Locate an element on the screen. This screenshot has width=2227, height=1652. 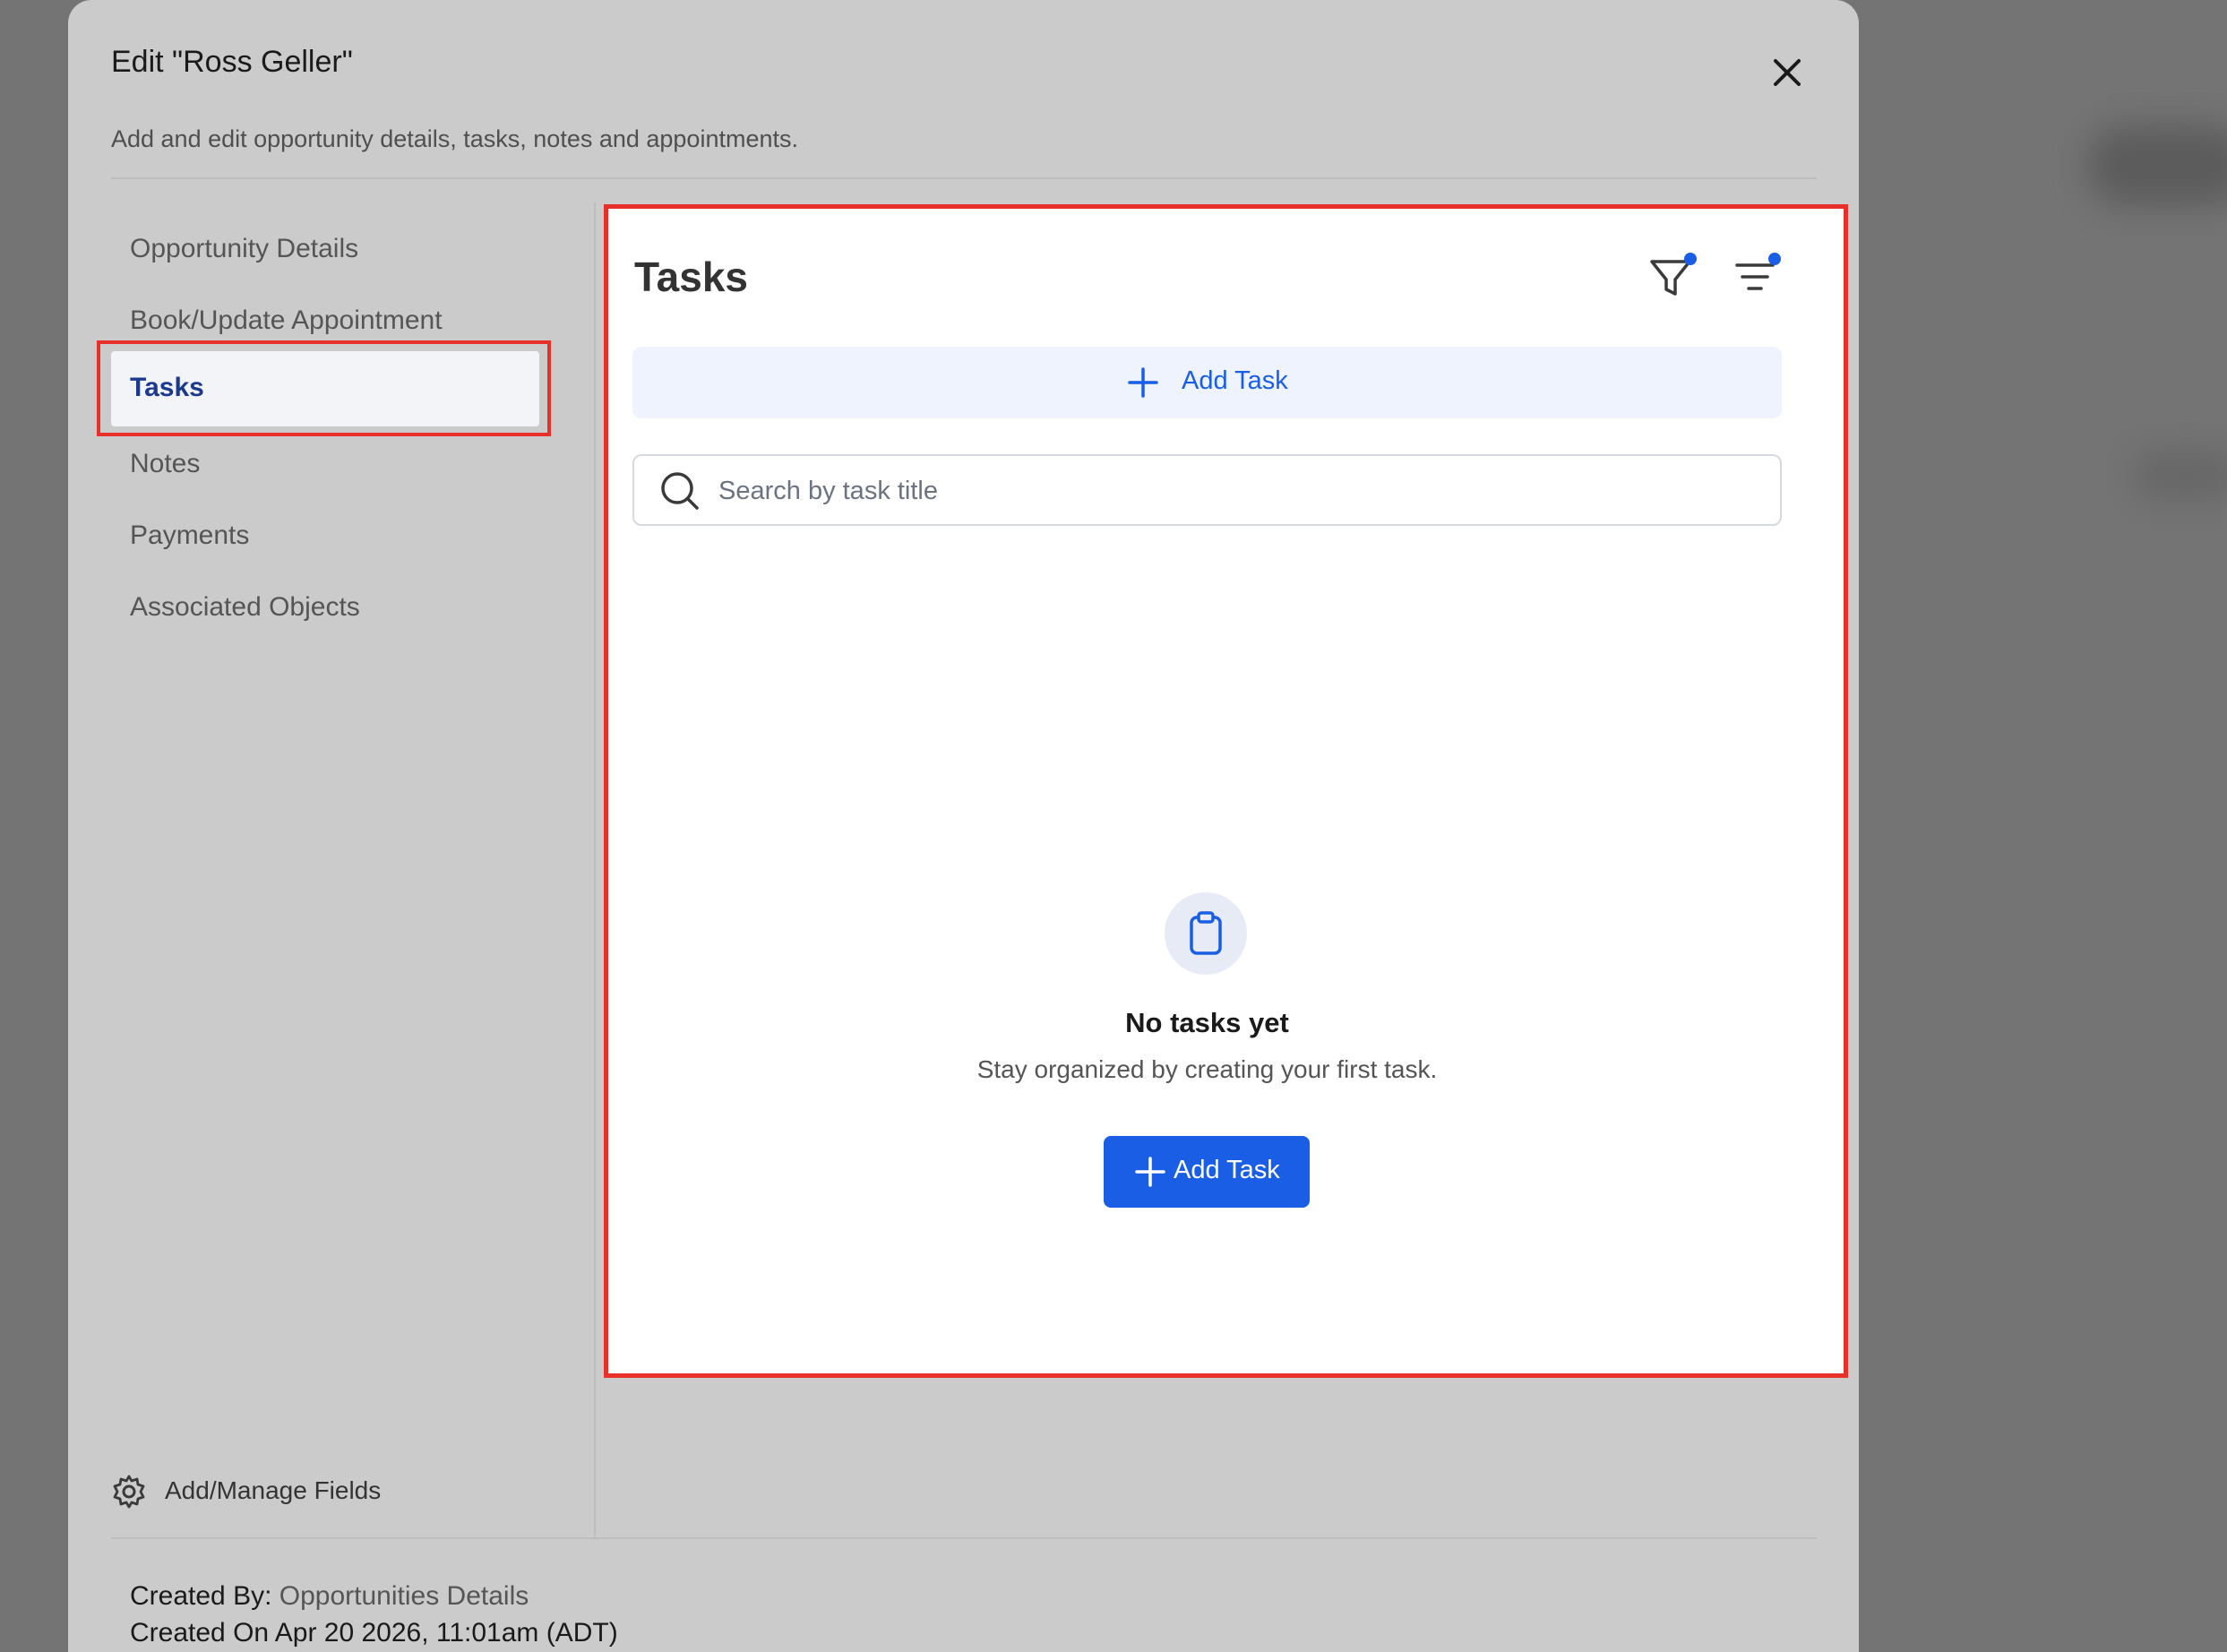
filter-icon is located at coordinates (1671, 278).